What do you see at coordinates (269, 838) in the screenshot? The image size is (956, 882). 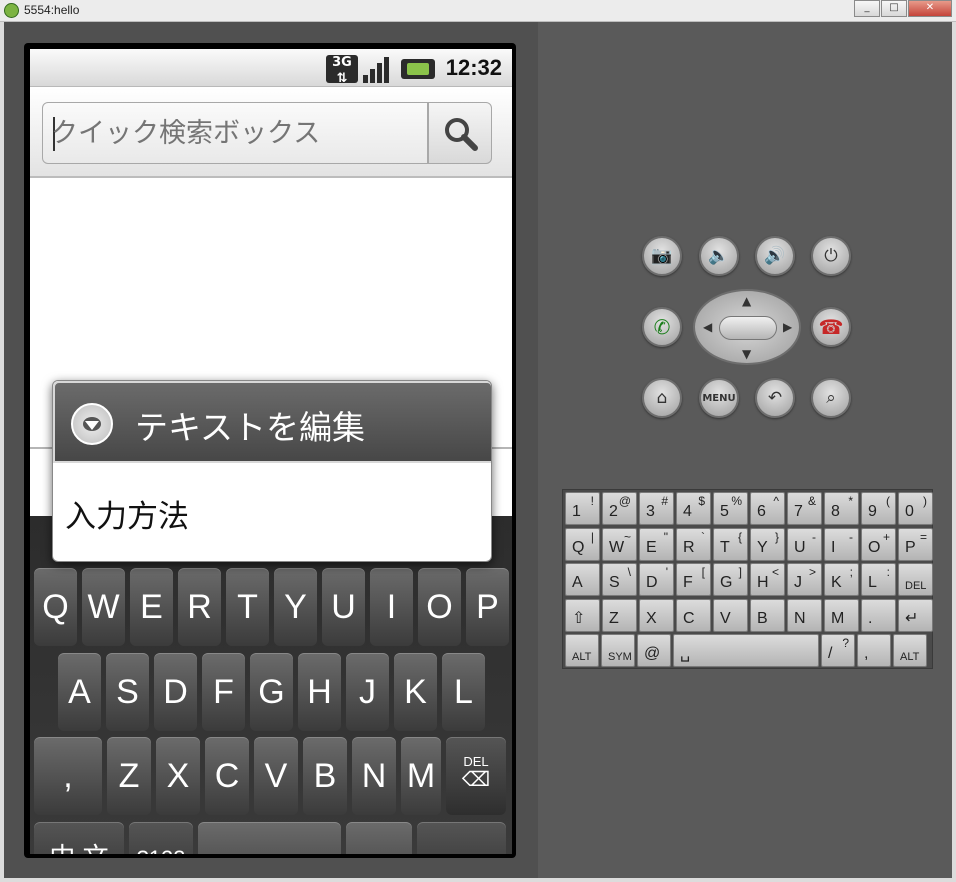 I see `space-key: ⎵` at bounding box center [269, 838].